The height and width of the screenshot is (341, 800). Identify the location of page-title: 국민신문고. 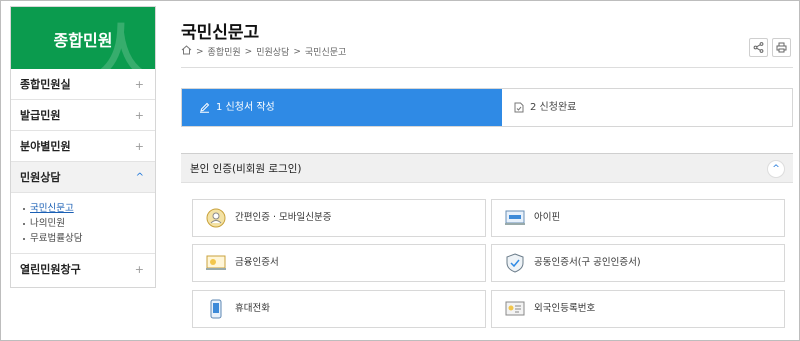
(220, 33).